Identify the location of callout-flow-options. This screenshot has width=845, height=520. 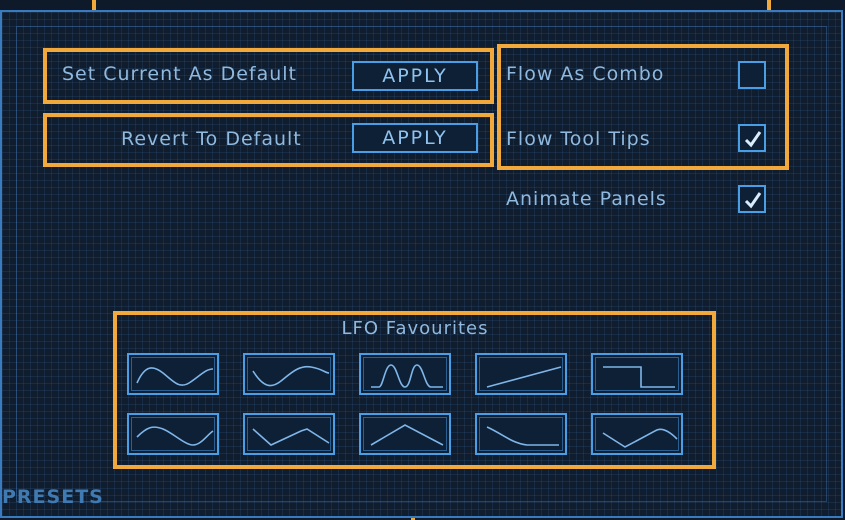
(643, 107).